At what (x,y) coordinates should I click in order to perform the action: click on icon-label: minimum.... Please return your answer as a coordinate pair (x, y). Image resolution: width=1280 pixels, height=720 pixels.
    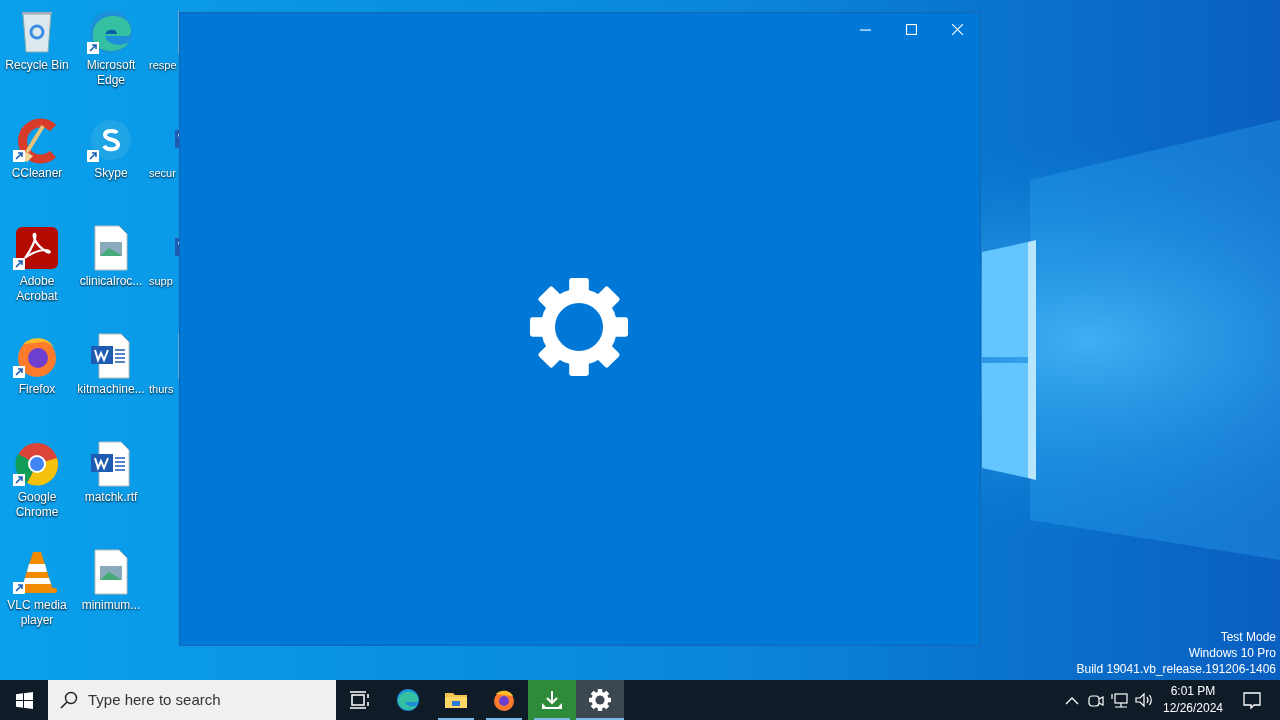
    Looking at the image, I should click on (111, 605).